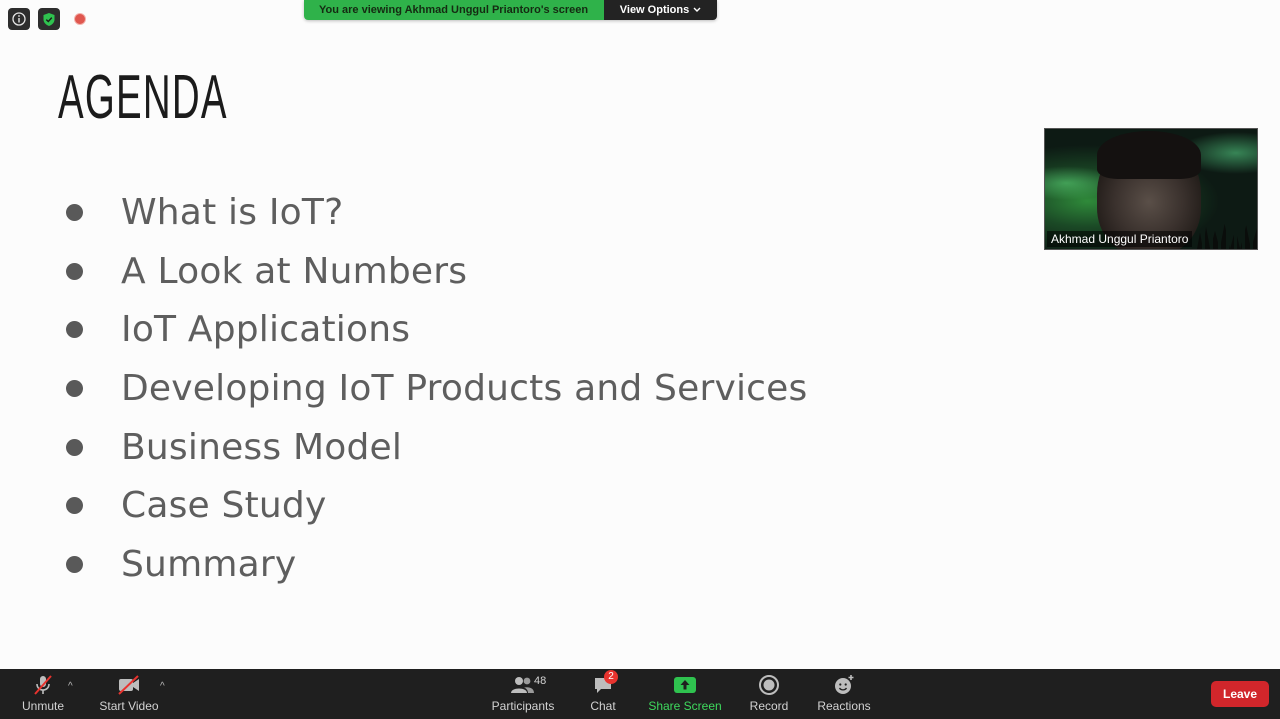  Describe the element at coordinates (844, 706) in the screenshot. I see `reactions-label: Reactions` at that location.